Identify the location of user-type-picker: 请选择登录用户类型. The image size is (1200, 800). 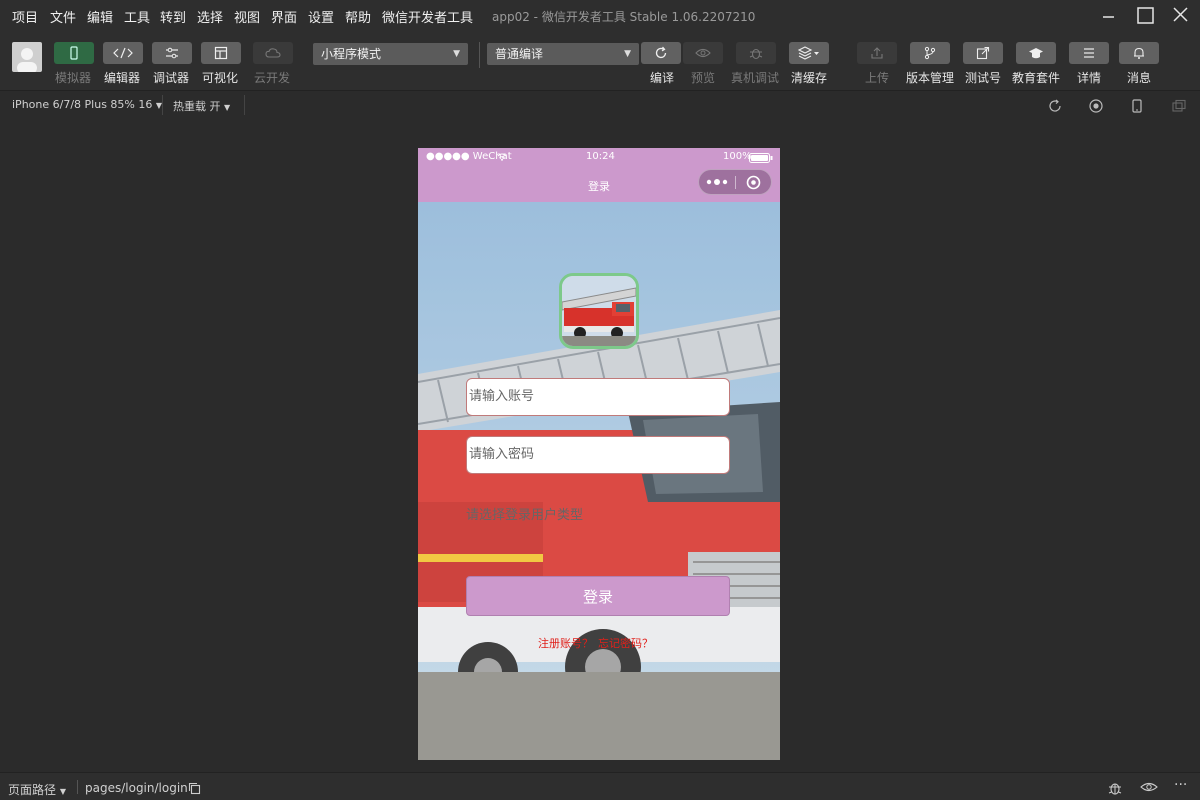
(524, 513).